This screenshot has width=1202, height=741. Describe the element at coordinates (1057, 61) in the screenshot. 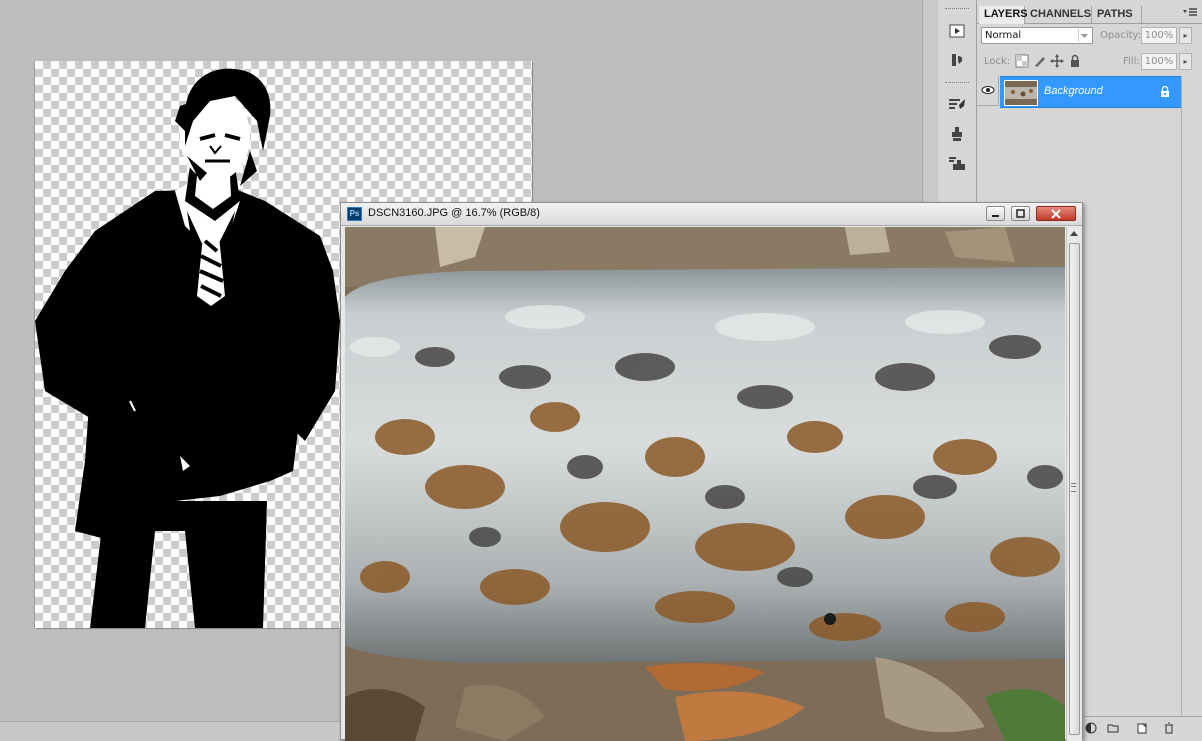

I see `lock-position-icon` at that location.